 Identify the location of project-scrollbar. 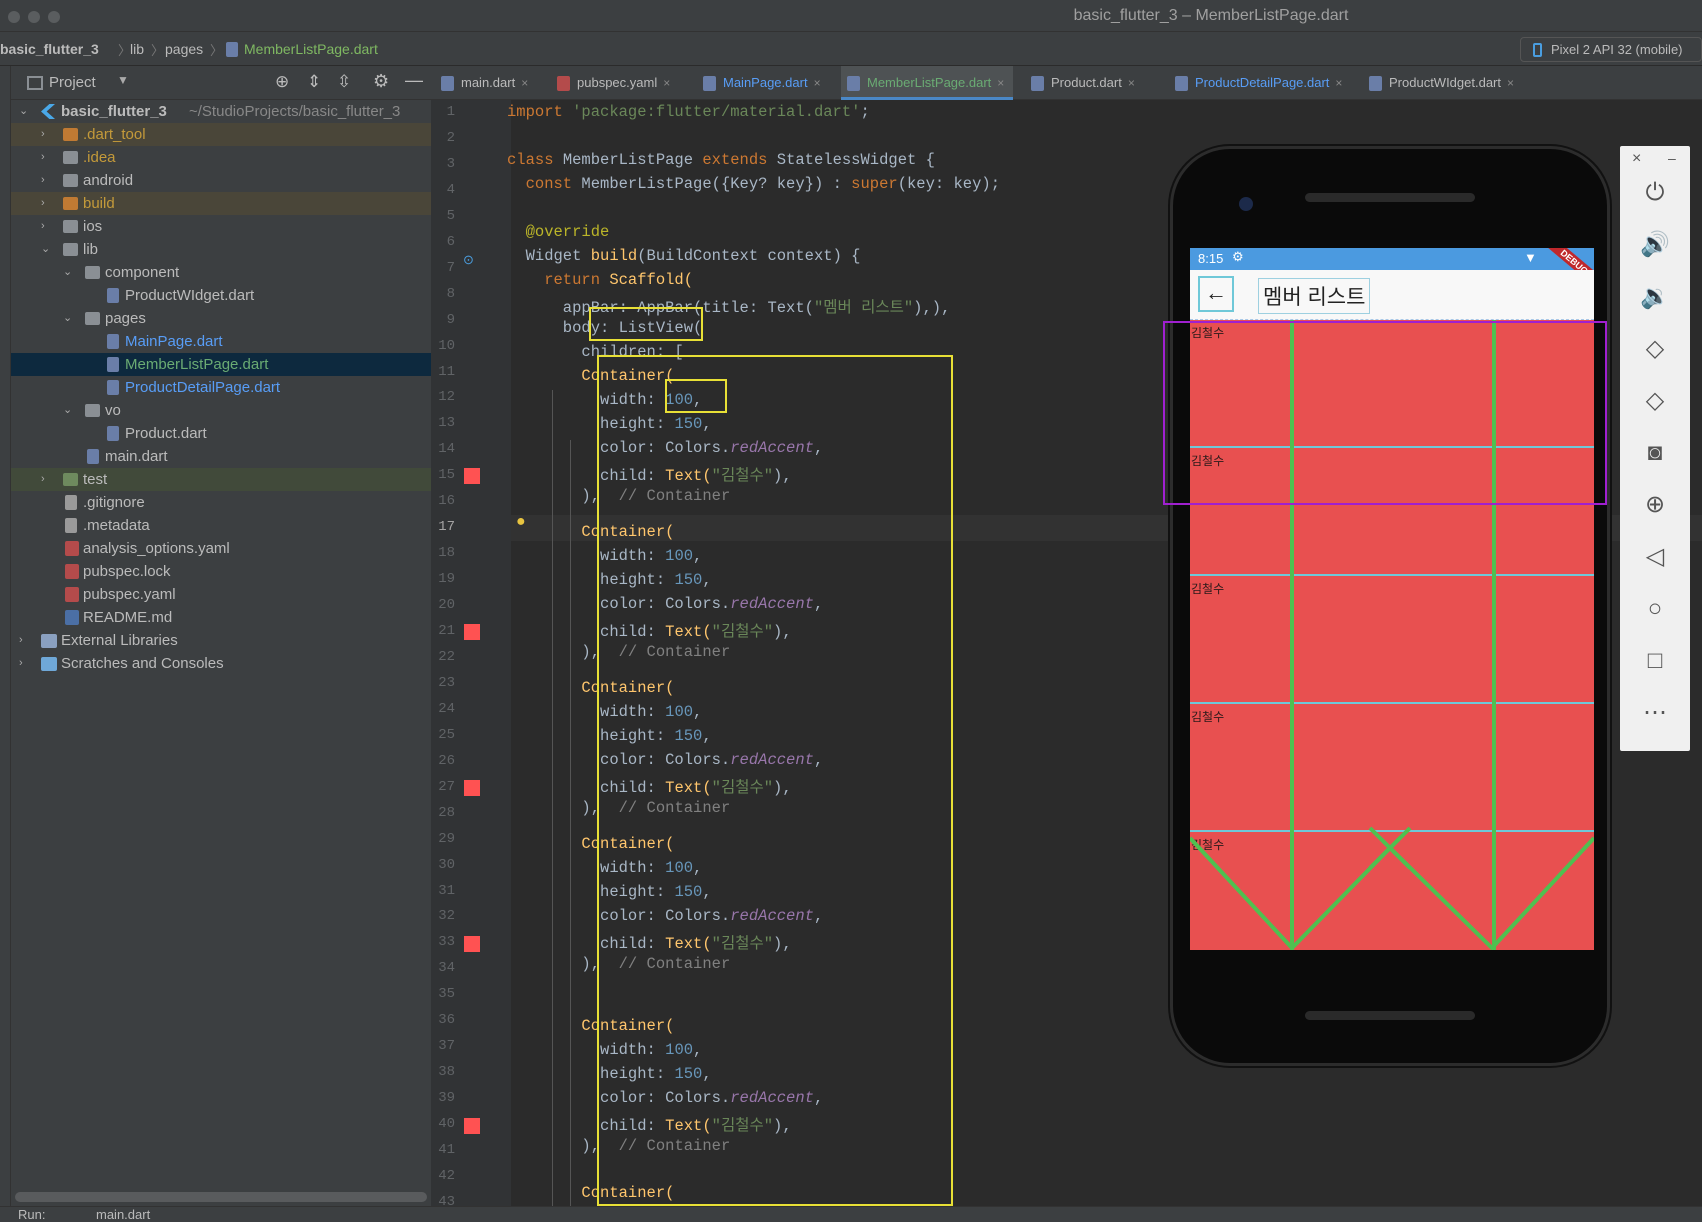
(221, 1197).